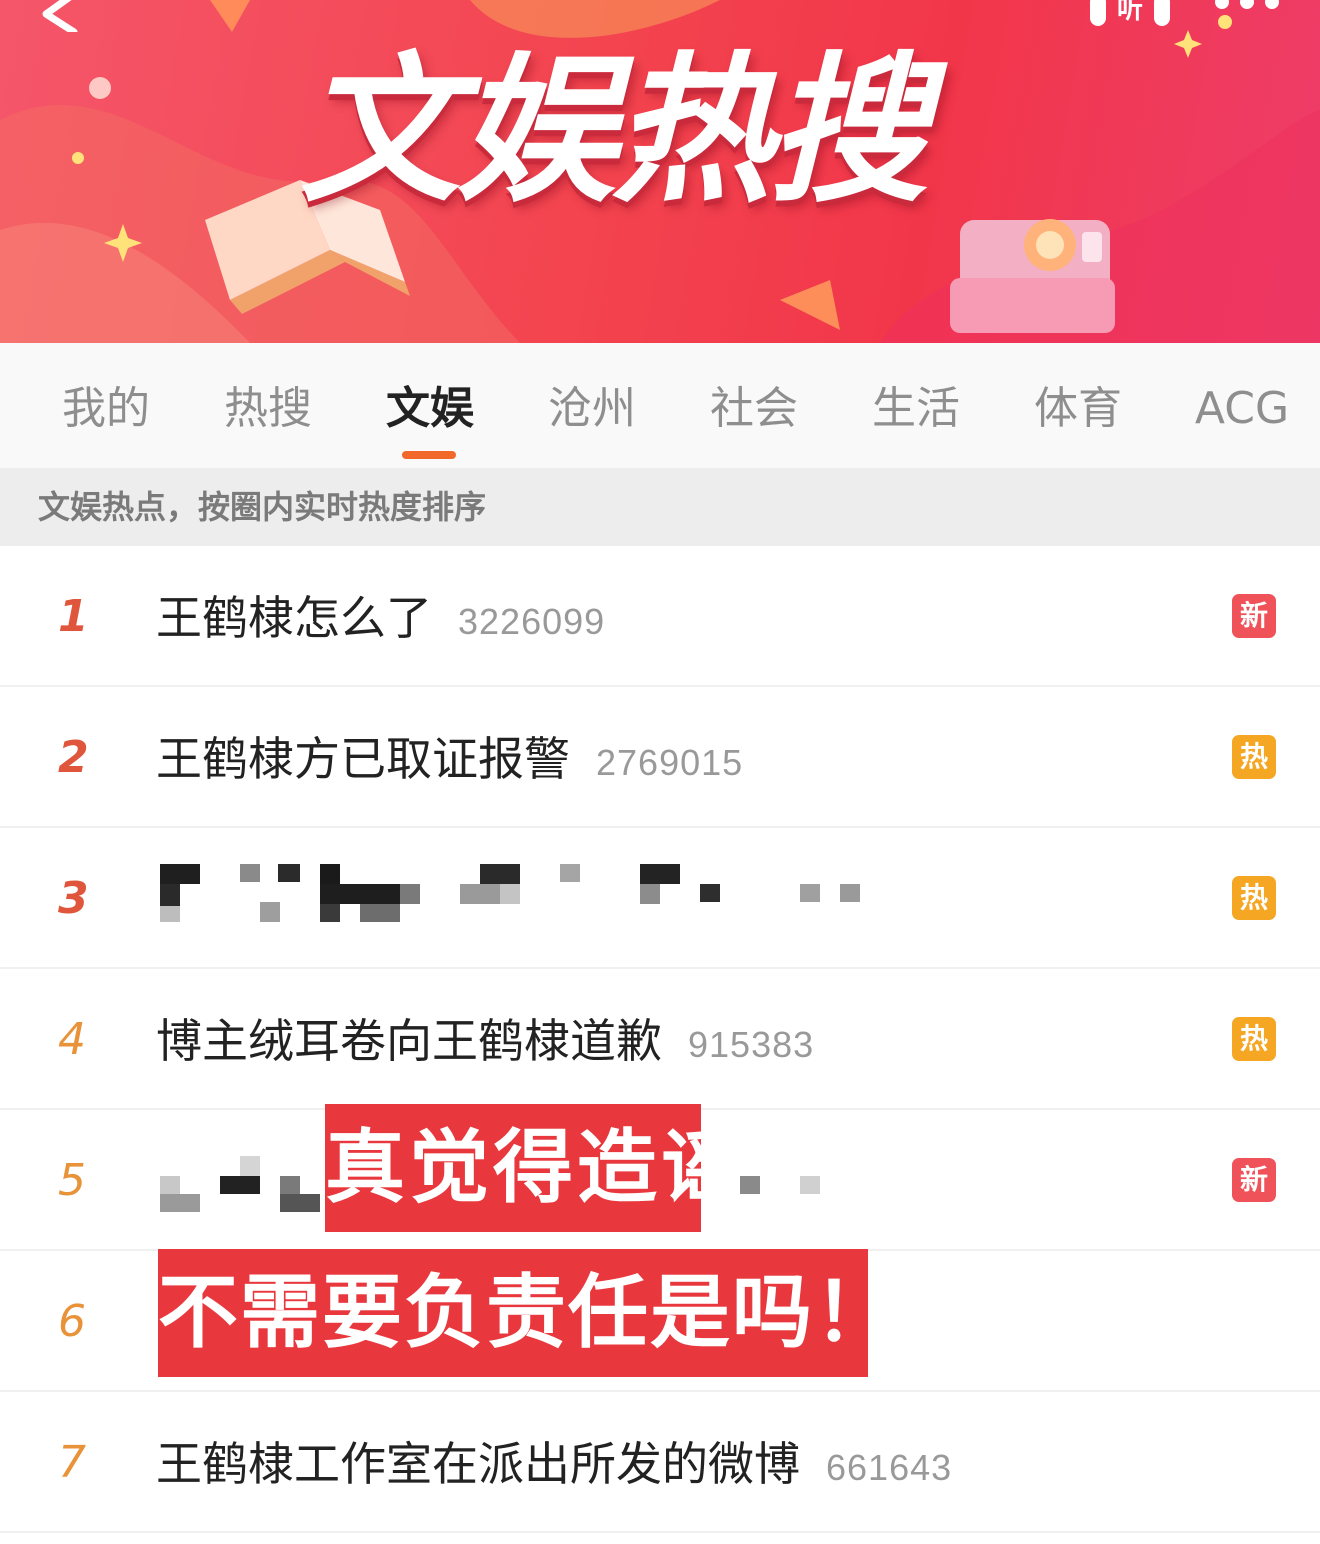 This screenshot has width=1320, height=1544. What do you see at coordinates (72, 1180) in the screenshot?
I see `rank-number: 5` at bounding box center [72, 1180].